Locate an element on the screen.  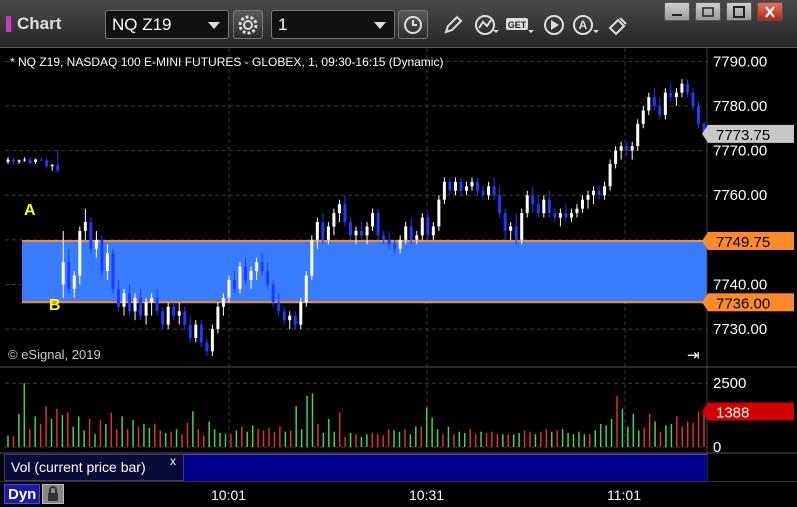
settings-gear-icon is located at coordinates (248, 24).